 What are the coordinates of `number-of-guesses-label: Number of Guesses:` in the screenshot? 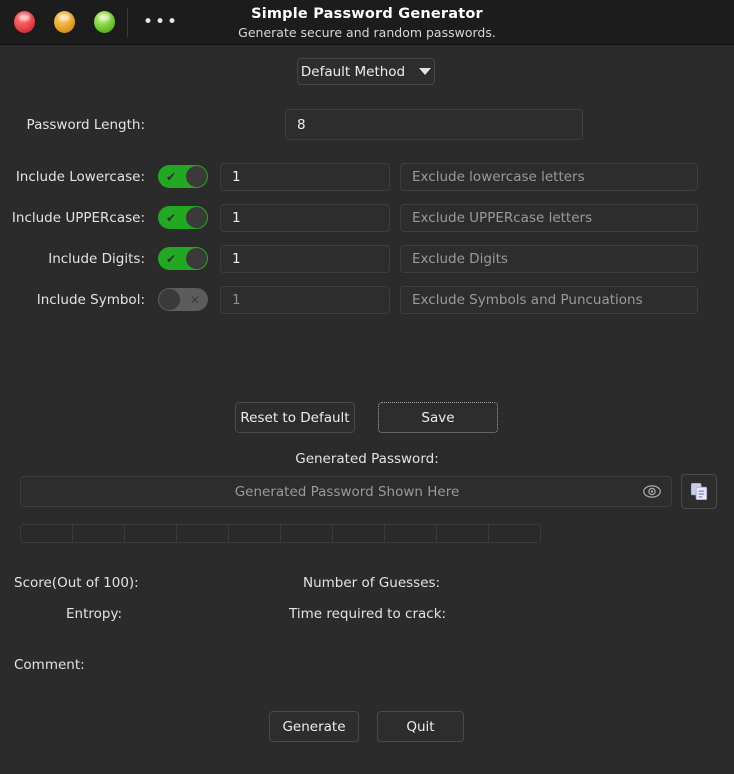 It's located at (372, 583).